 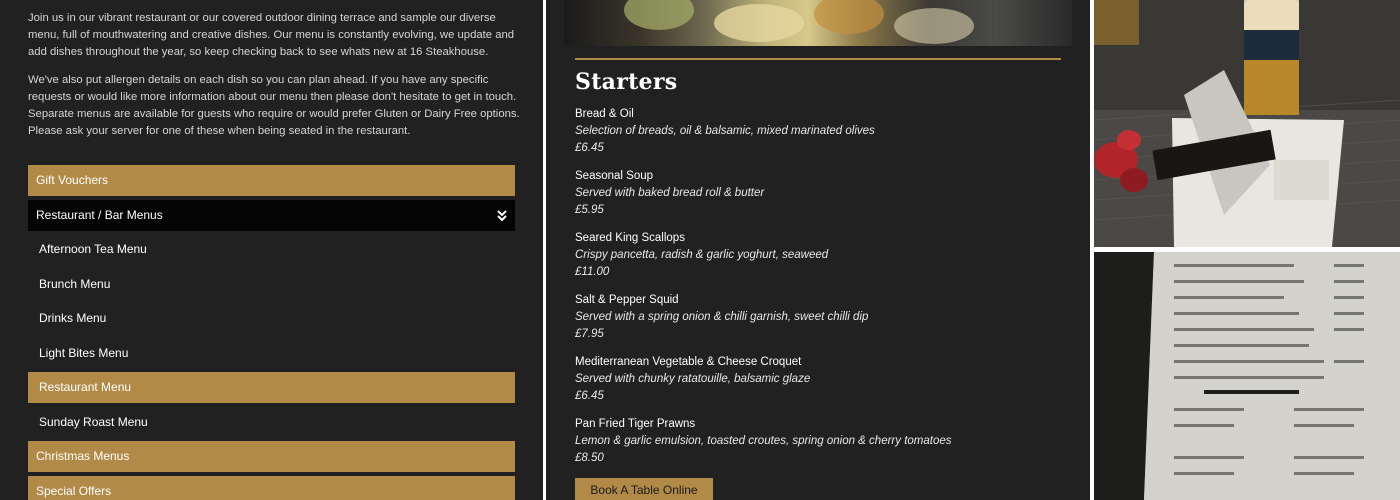 What do you see at coordinates (589, 210) in the screenshot?
I see `dish-price: £5.95` at bounding box center [589, 210].